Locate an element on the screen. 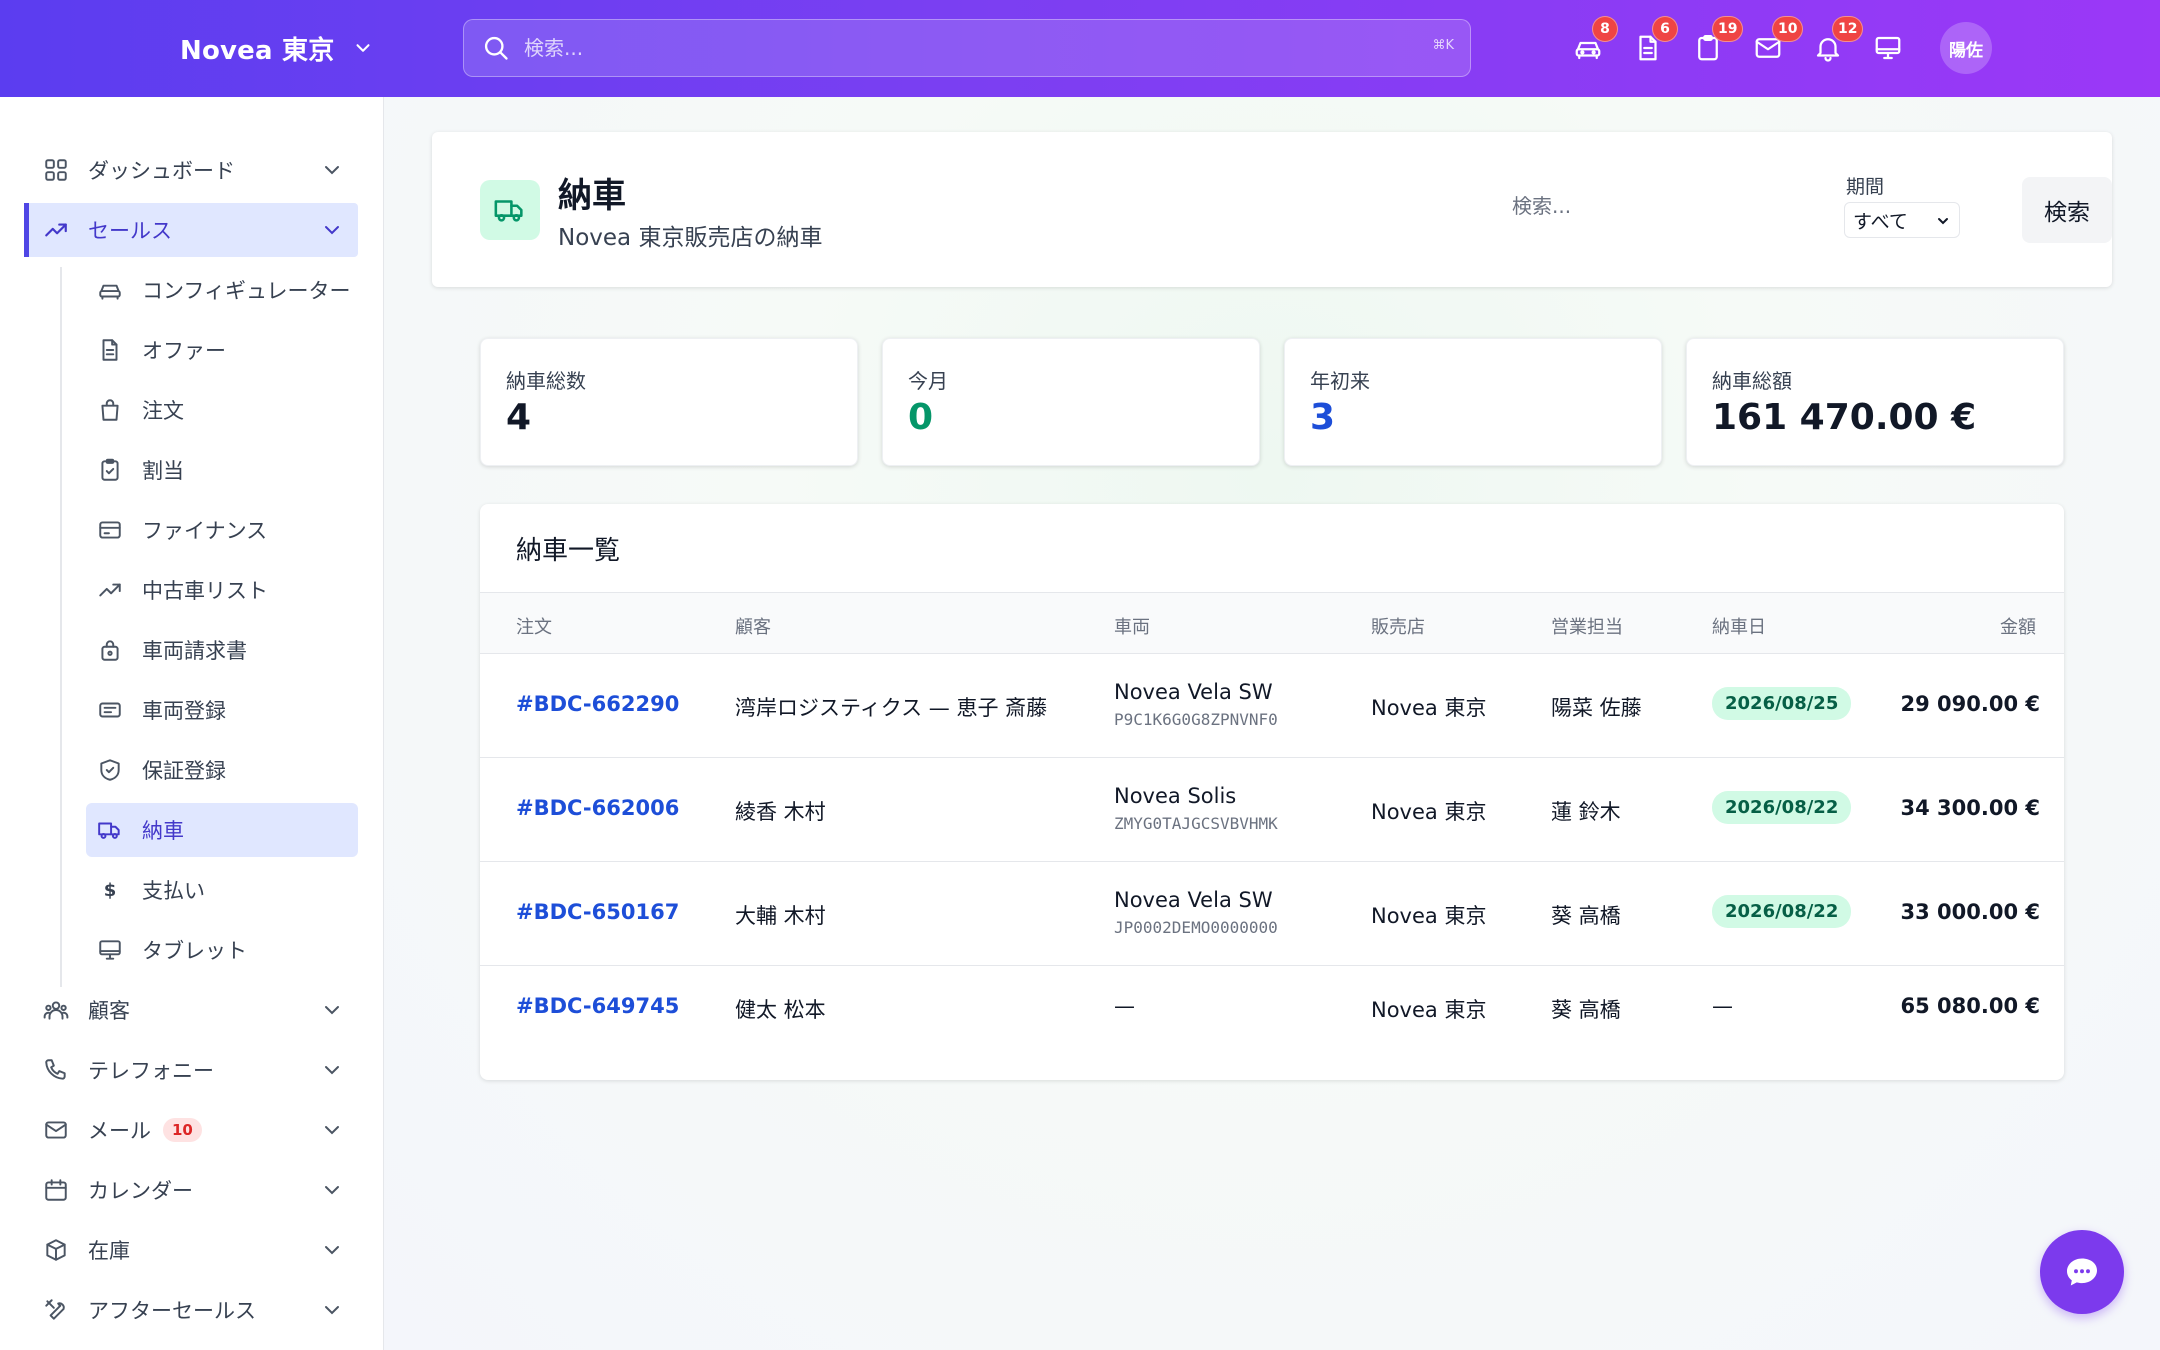  sidebar-item-allocation: 割当 is located at coordinates (222, 470).